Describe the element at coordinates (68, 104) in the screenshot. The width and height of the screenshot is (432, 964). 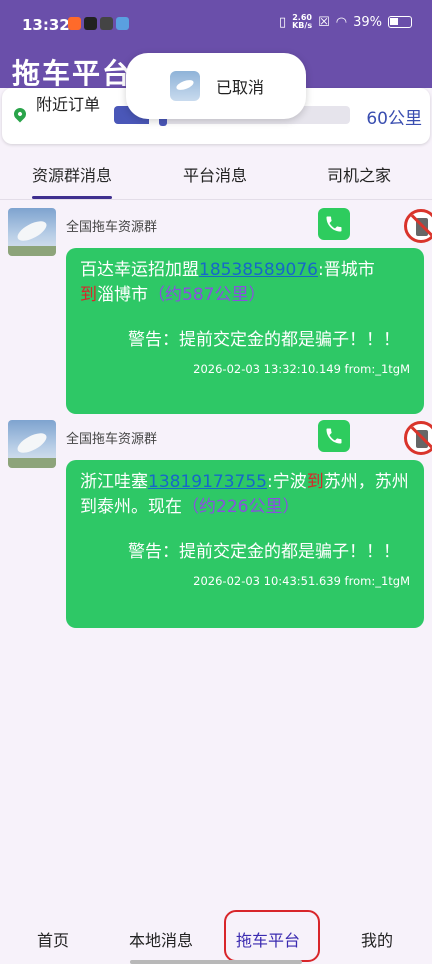
I see `nearby-orders-label: 附近订单` at that location.